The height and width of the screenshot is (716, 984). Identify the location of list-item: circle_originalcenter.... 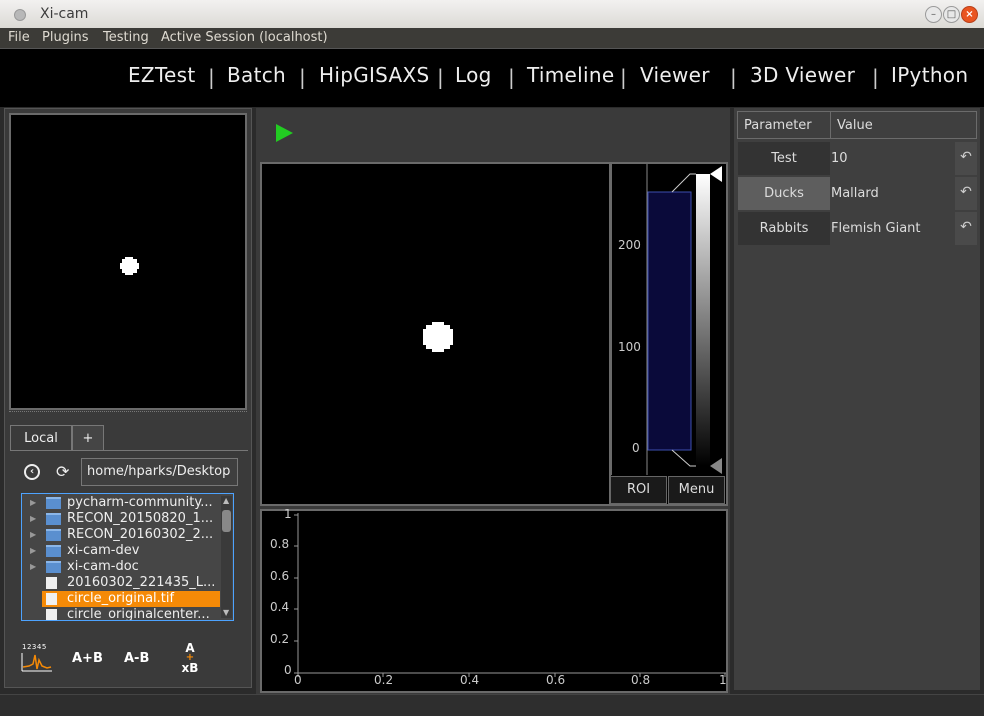
(121, 613).